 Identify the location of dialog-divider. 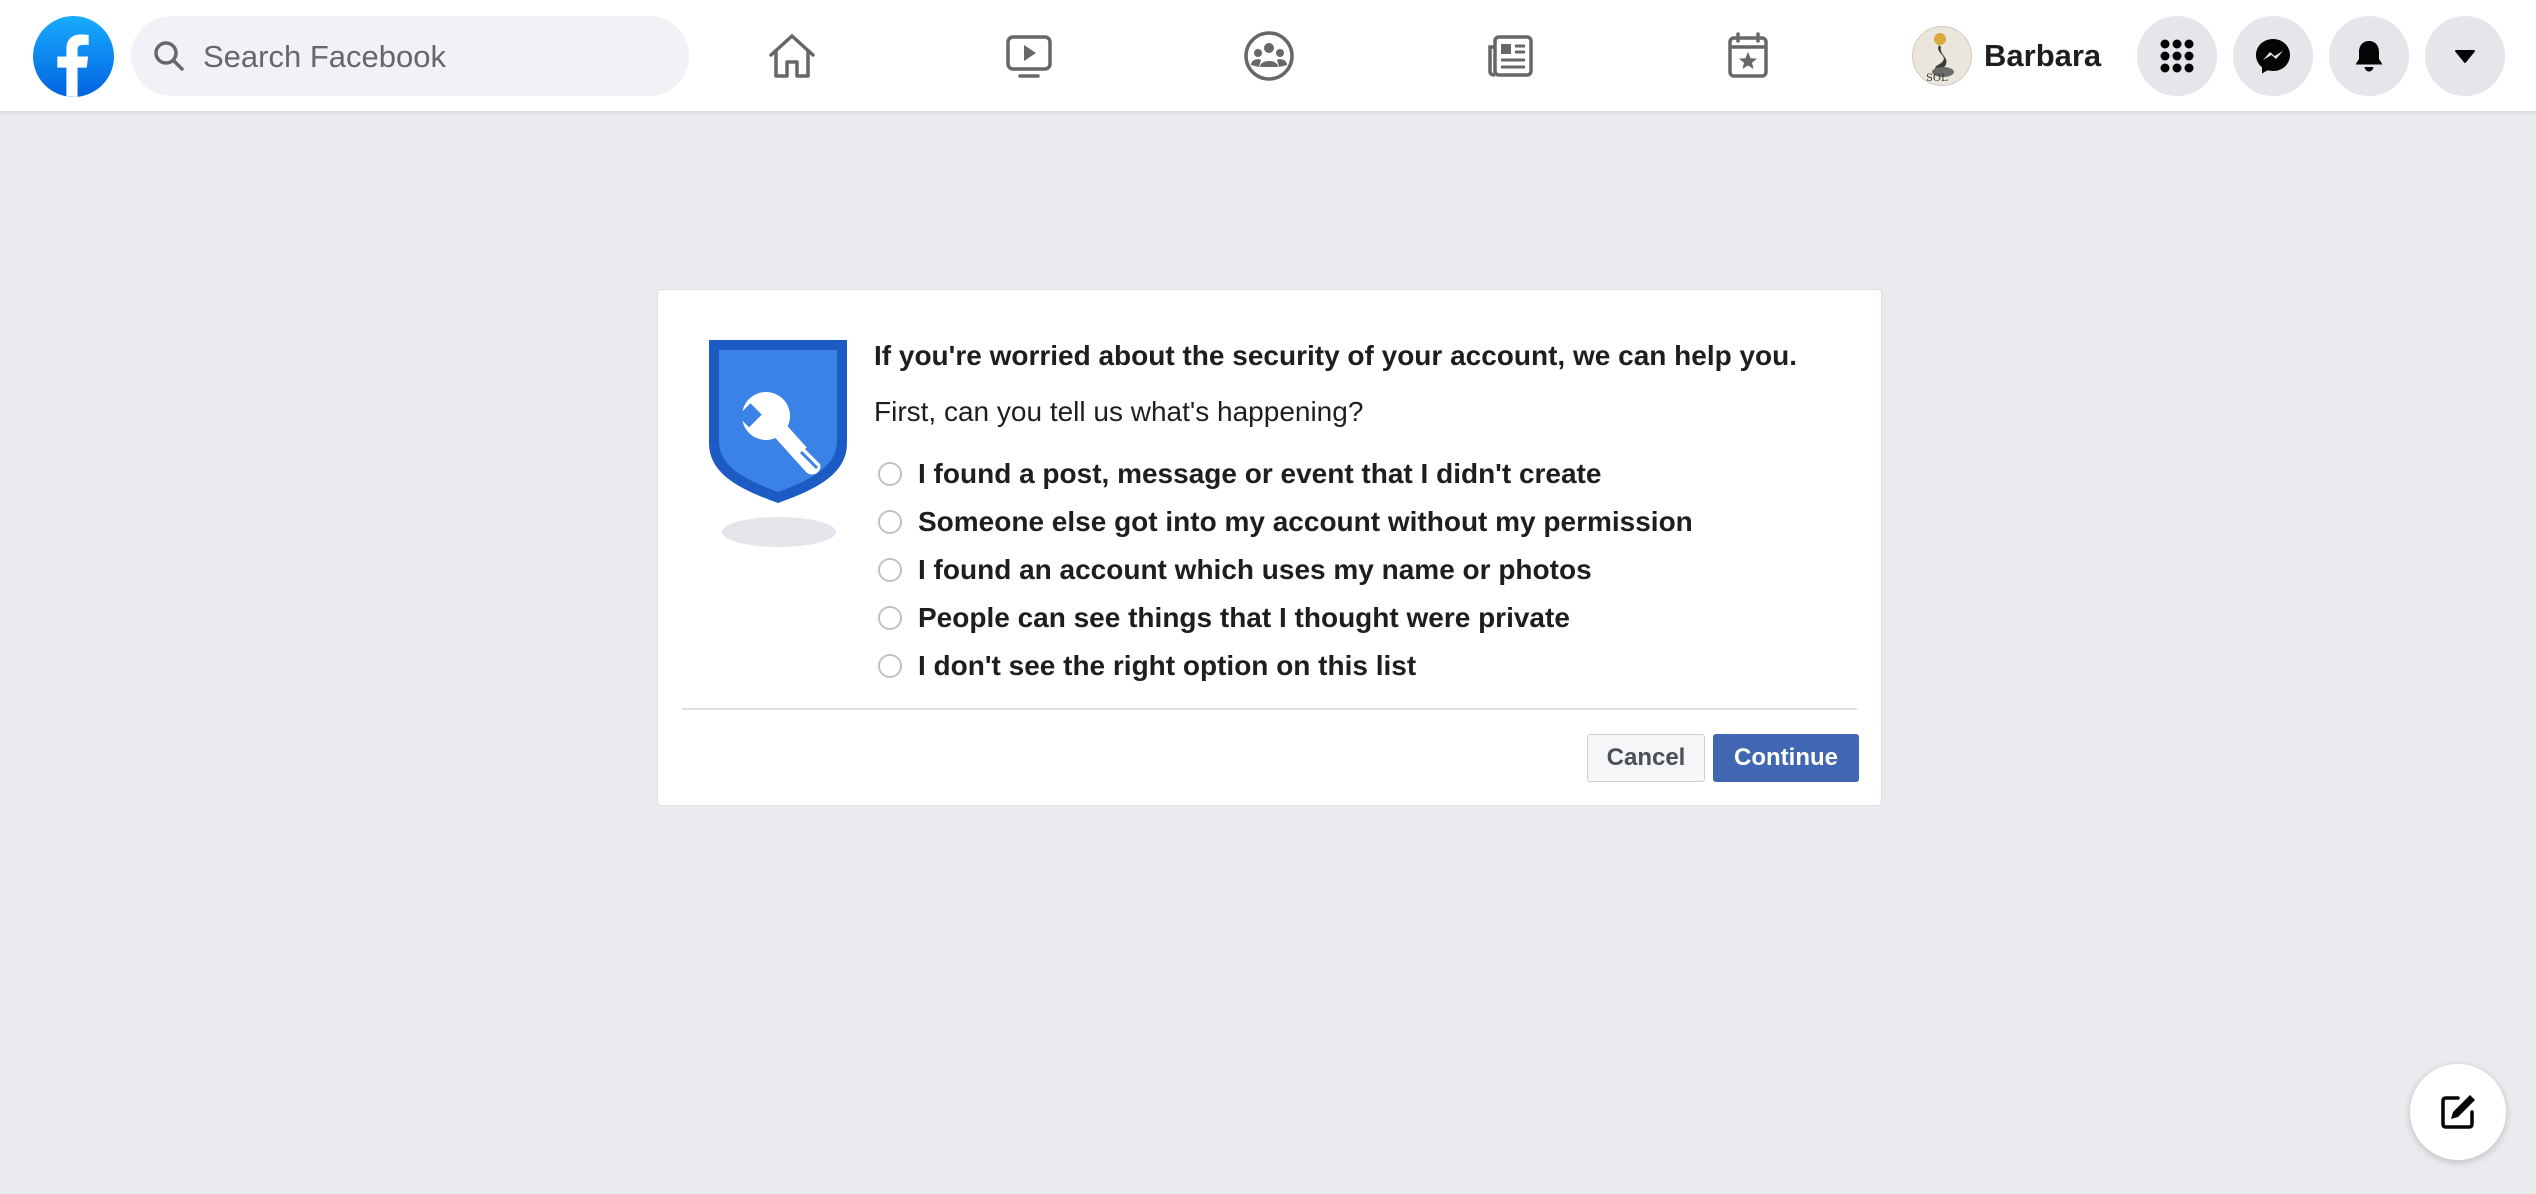
(1269, 709).